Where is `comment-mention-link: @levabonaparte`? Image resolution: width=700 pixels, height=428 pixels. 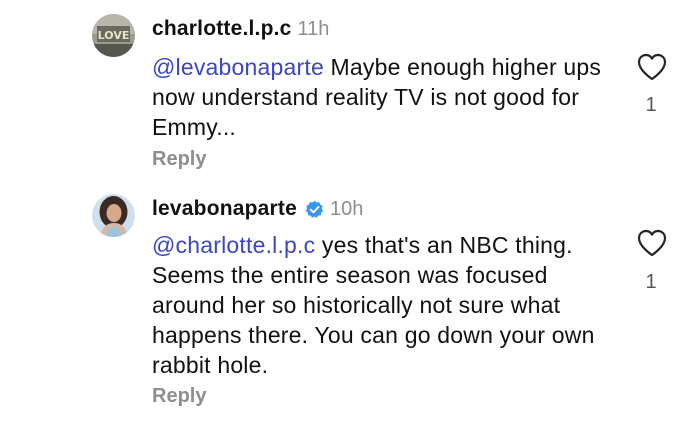 comment-mention-link: @levabonaparte is located at coordinates (238, 67).